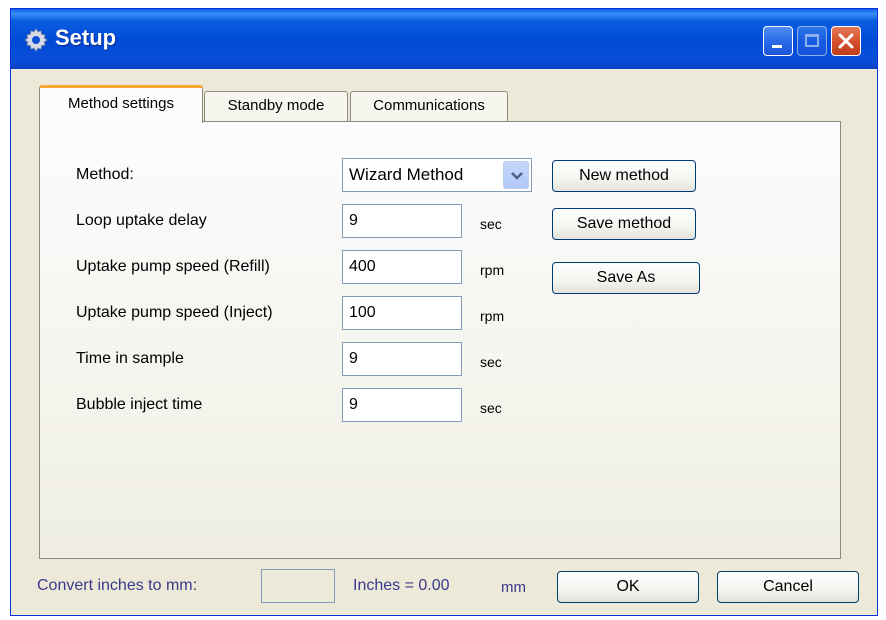 The image size is (886, 620). I want to click on tab-label: Communications, so click(429, 105).